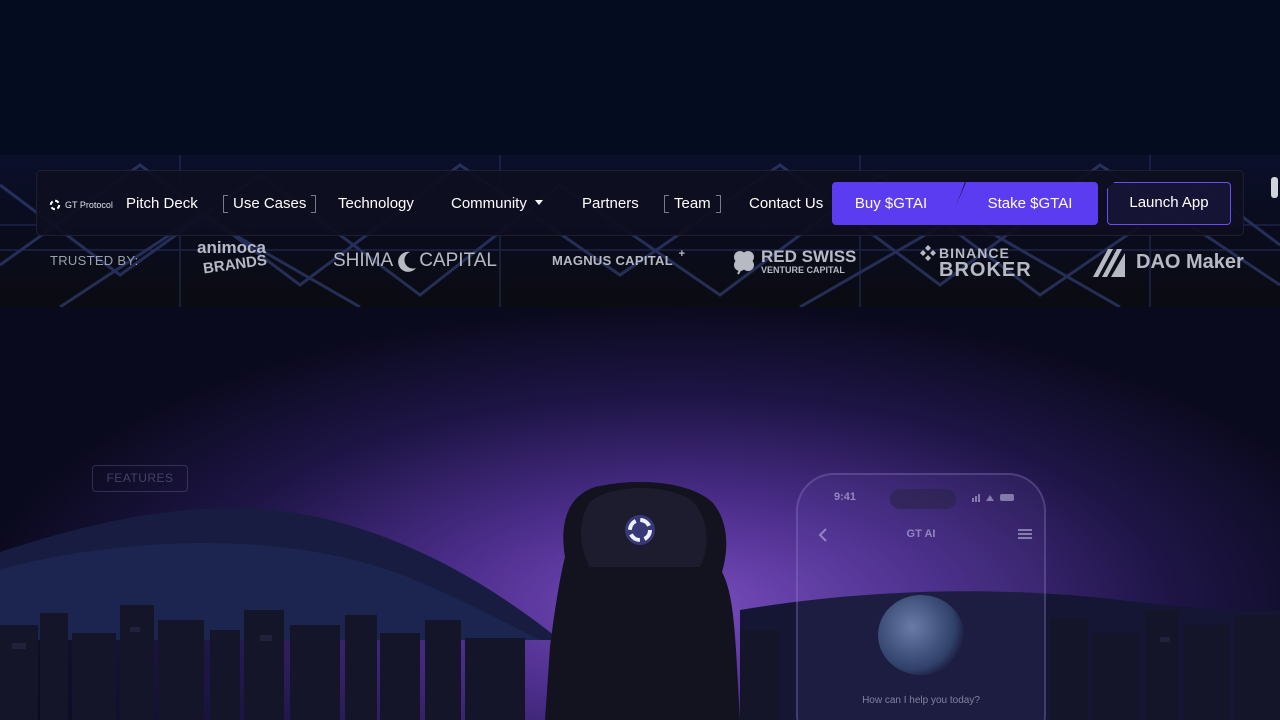  I want to click on nav-community-label: Community, so click(489, 203).